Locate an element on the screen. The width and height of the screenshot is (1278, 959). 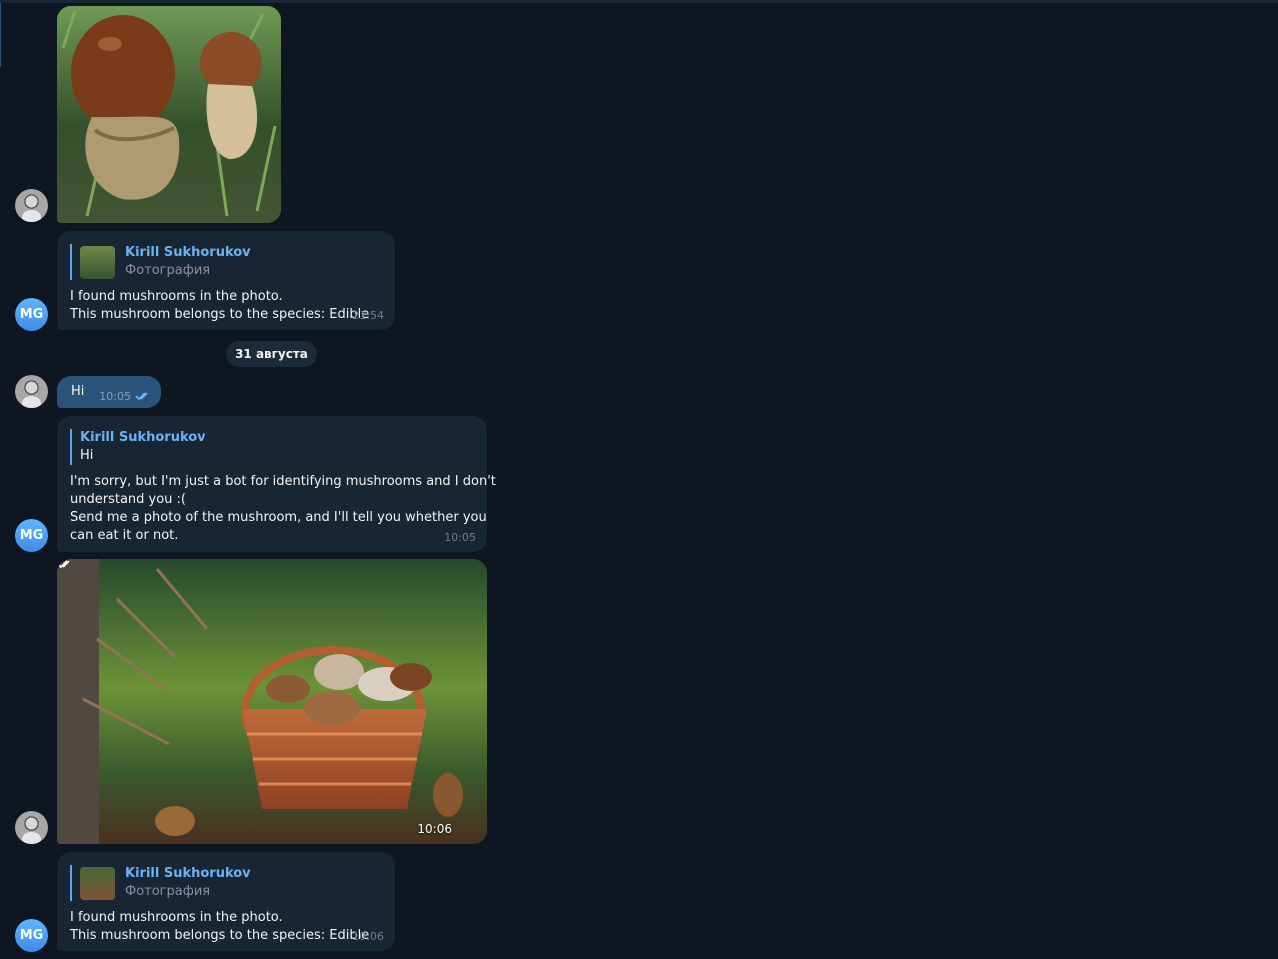
mushroom-basket-photo-icon is located at coordinates (272, 701).